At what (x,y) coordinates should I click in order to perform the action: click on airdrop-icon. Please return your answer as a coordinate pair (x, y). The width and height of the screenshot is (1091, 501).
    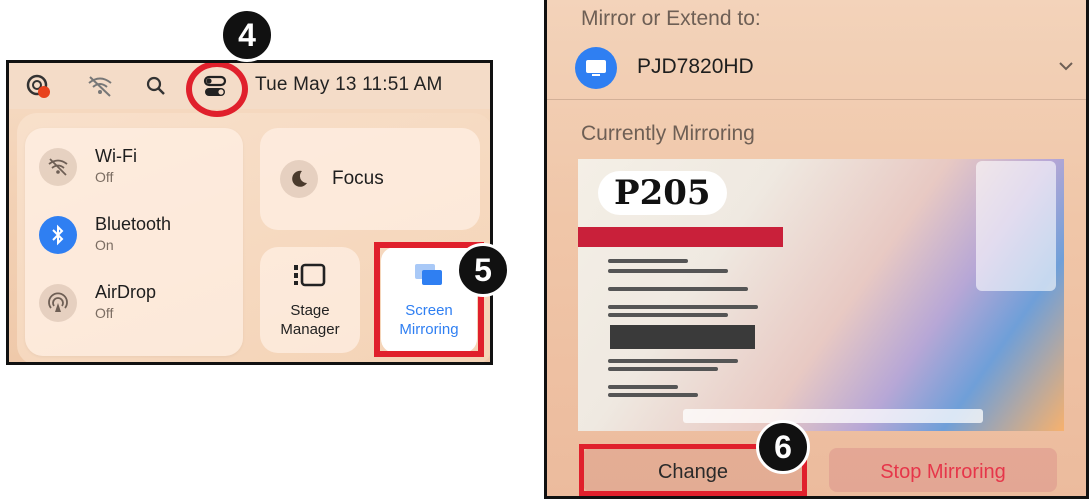
    Looking at the image, I should click on (58, 303).